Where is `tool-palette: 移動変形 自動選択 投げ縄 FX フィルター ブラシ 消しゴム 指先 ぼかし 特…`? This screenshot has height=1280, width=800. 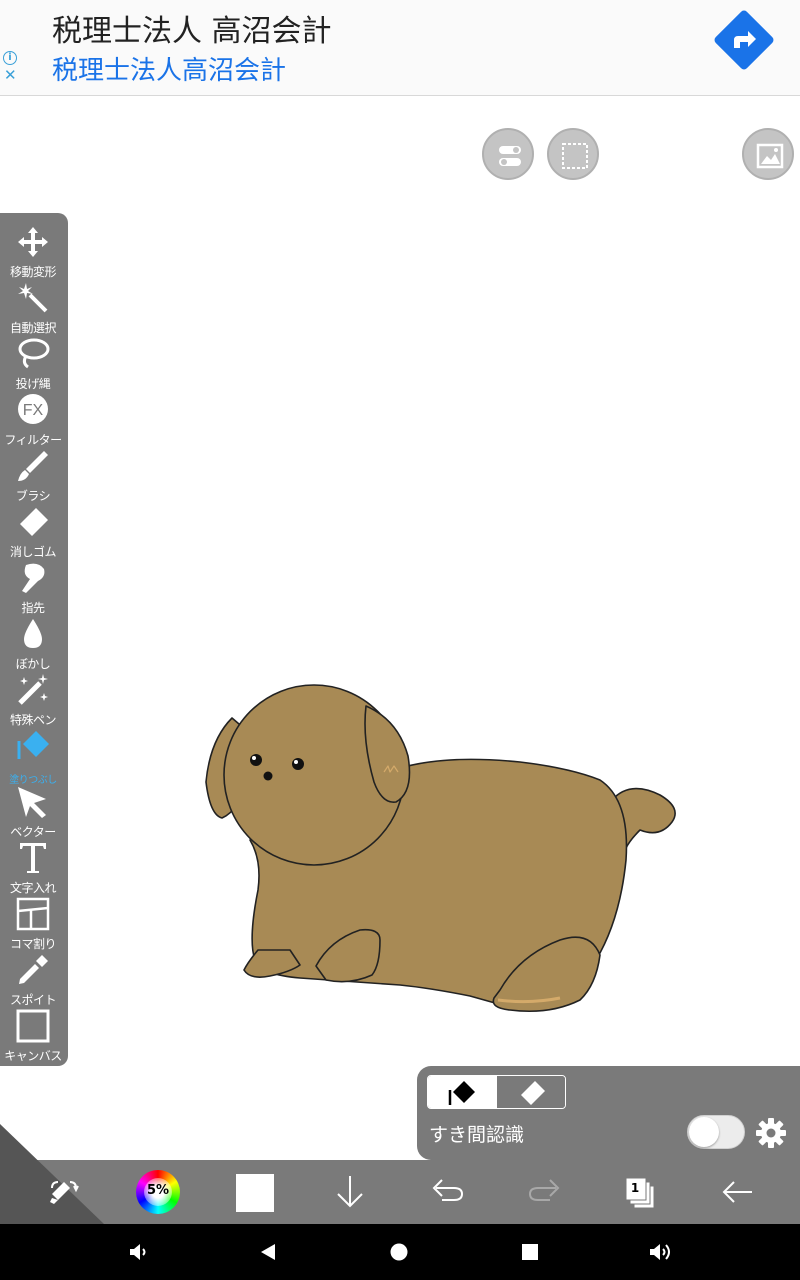 tool-palette: 移動変形 自動選択 投げ縄 FX フィルター ブラシ 消しゴム 指先 ぼかし 特… is located at coordinates (34, 639).